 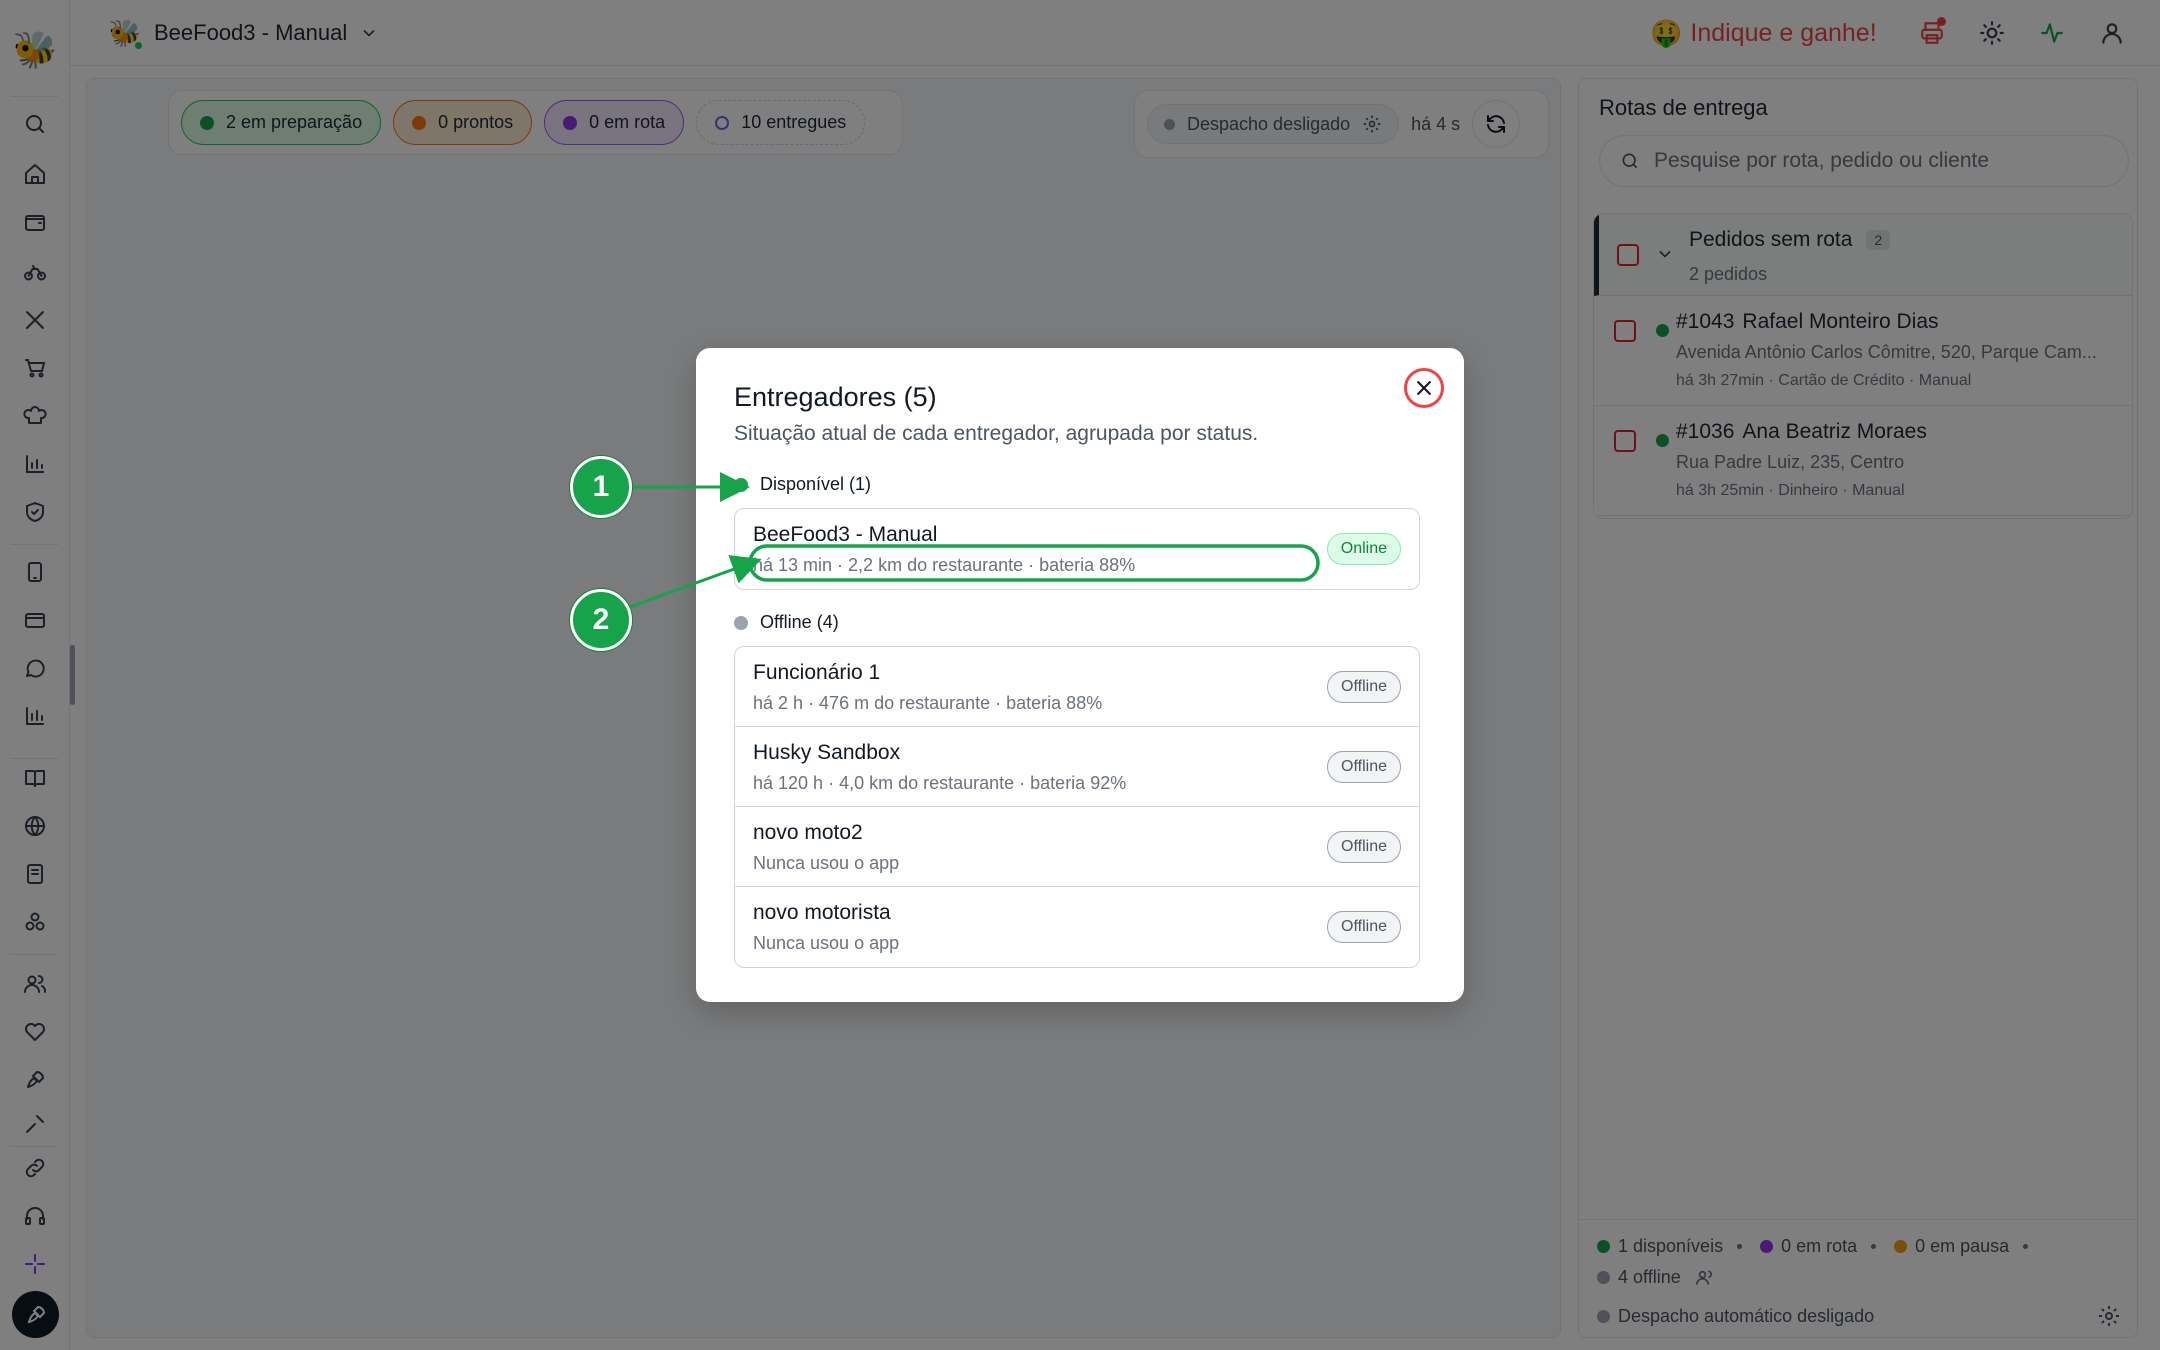 What do you see at coordinates (817, 672) in the screenshot?
I see `courier-name: Funcionário 1` at bounding box center [817, 672].